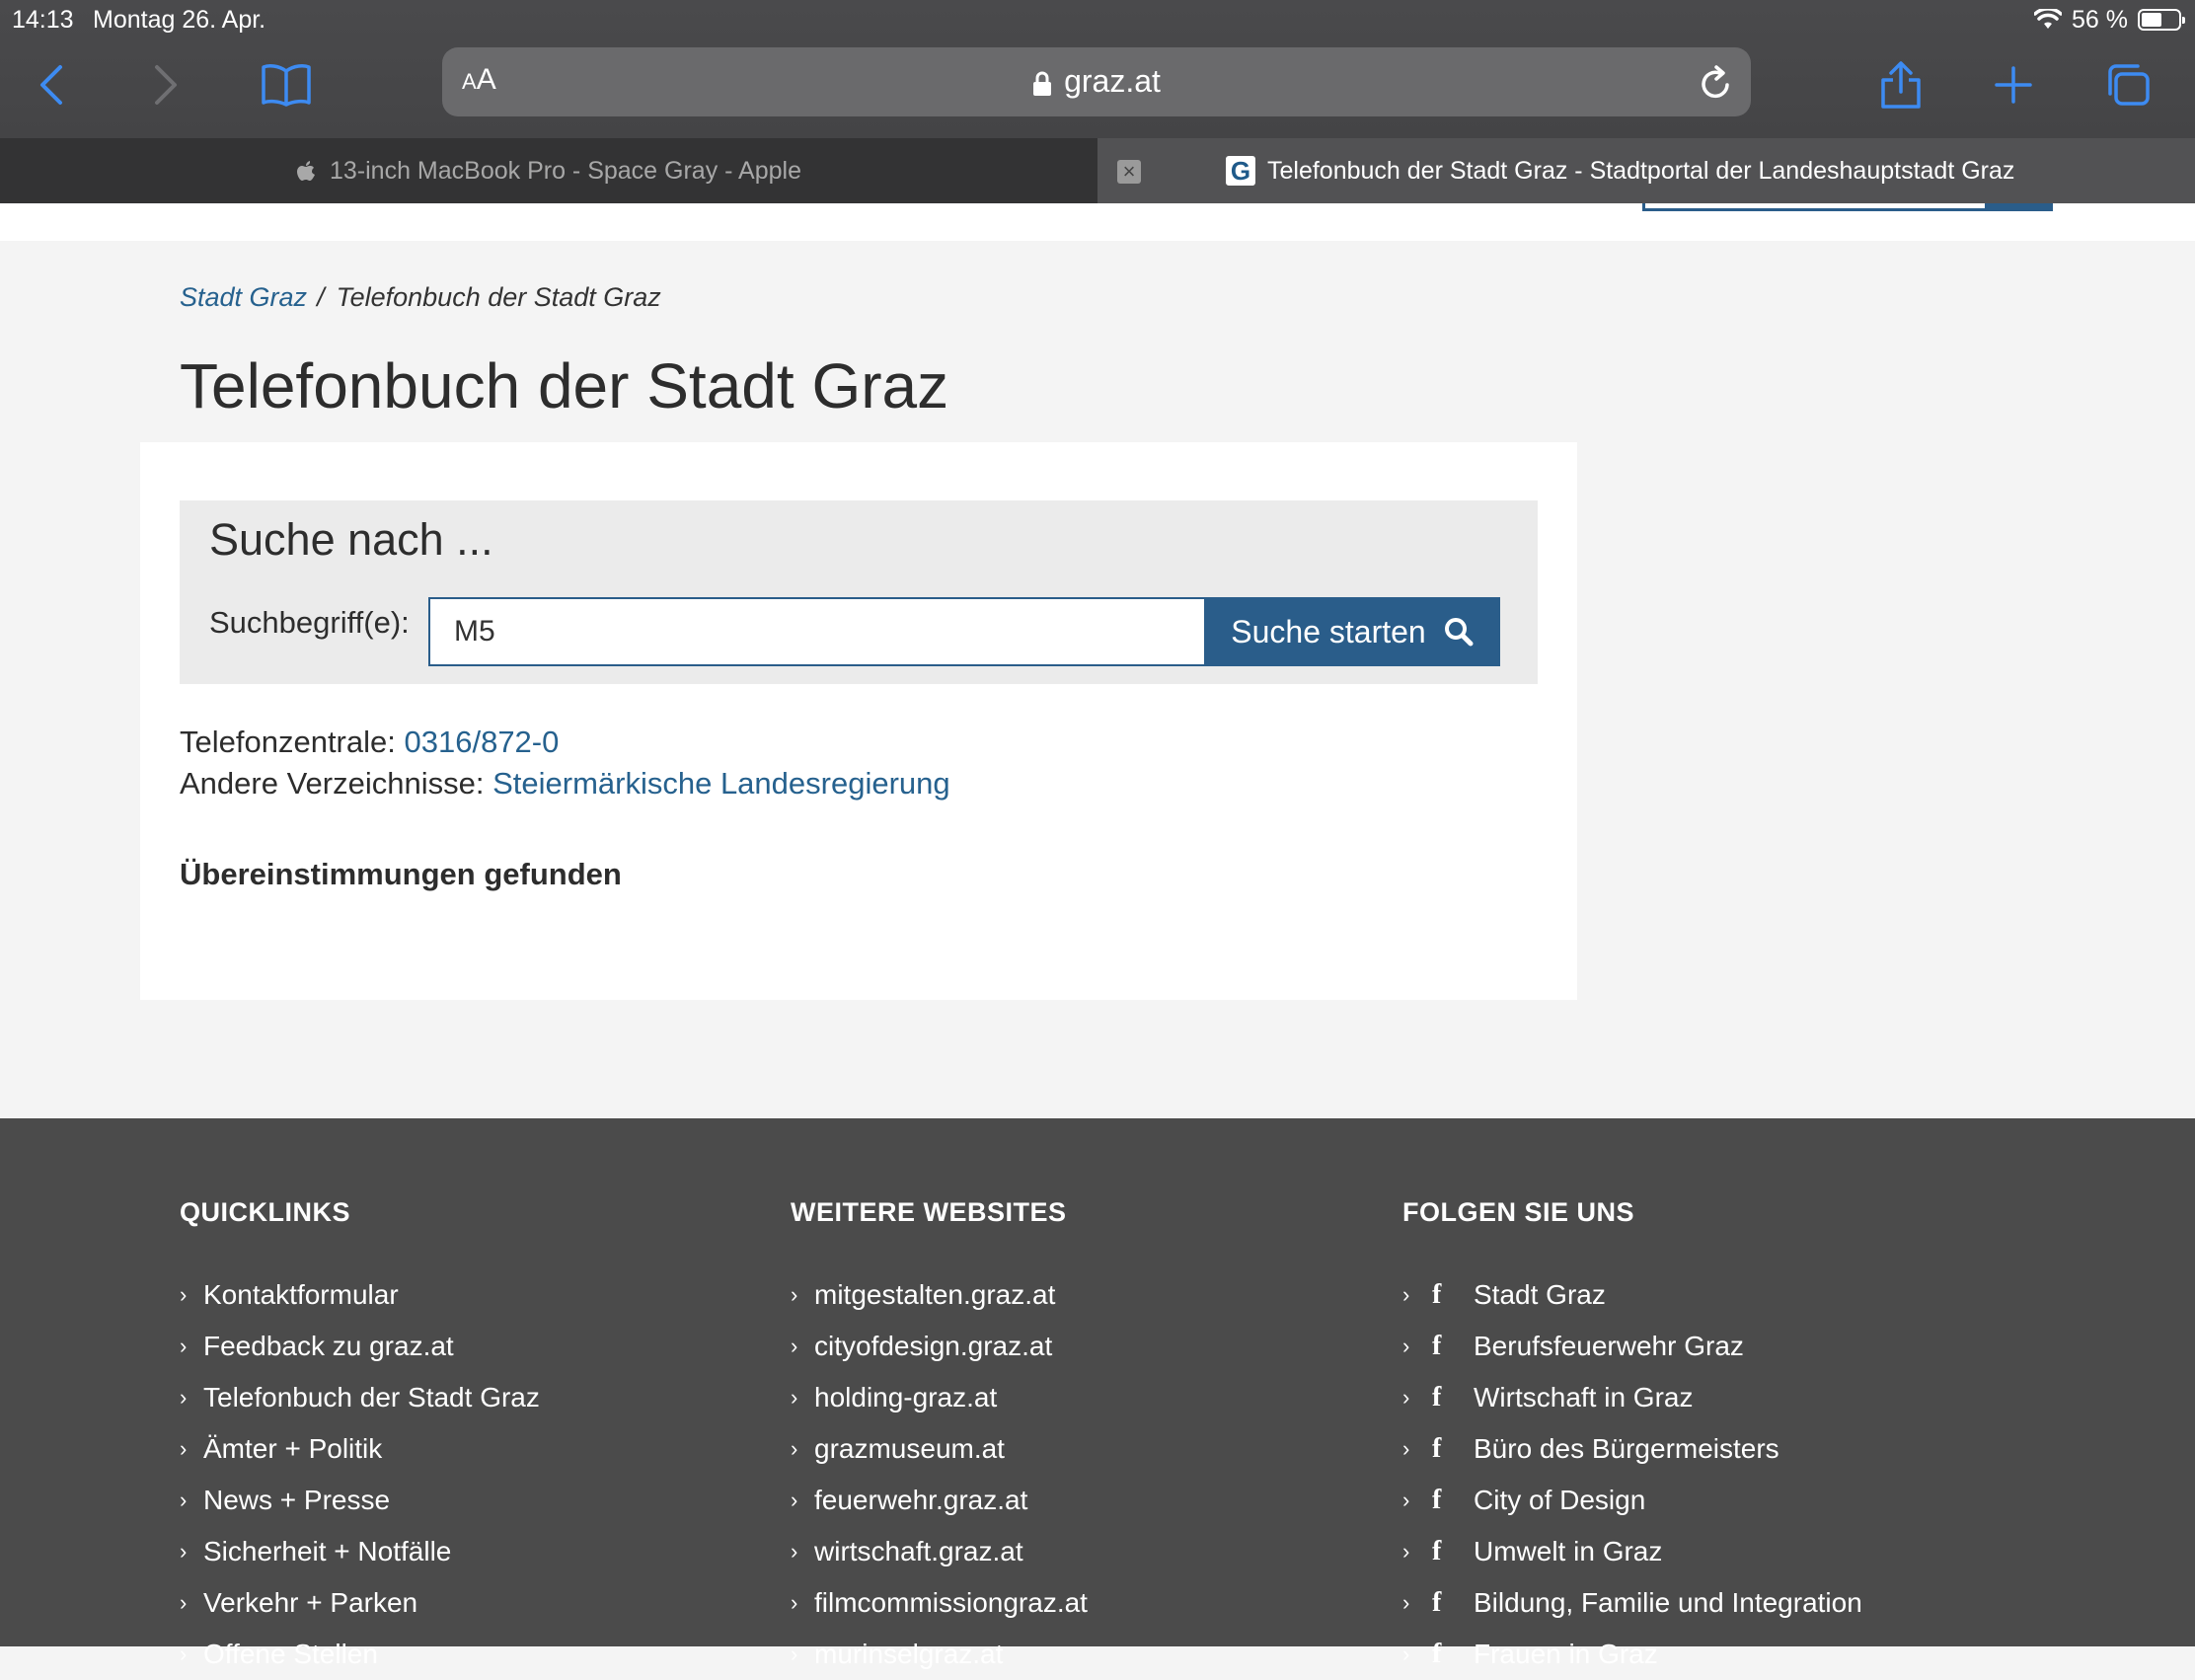 This screenshot has height=1680, width=2195. I want to click on footer-link-label: wirtschaft.graz.at, so click(918, 1551).